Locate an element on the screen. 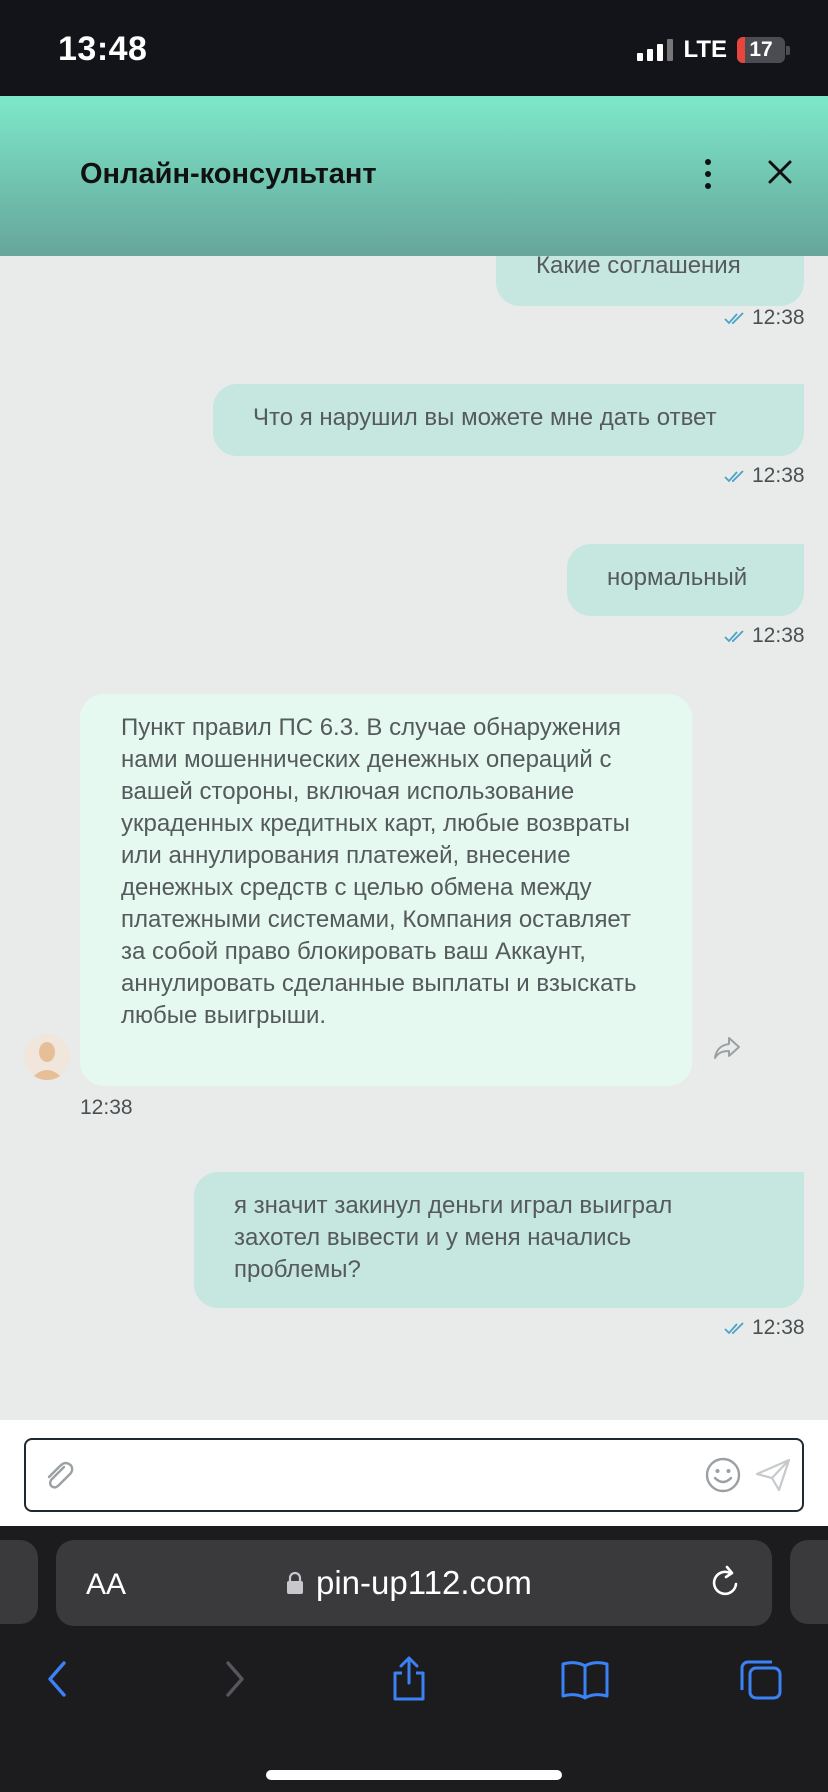 Image resolution: width=828 pixels, height=1792 pixels. back-button is located at coordinates (57, 1679).